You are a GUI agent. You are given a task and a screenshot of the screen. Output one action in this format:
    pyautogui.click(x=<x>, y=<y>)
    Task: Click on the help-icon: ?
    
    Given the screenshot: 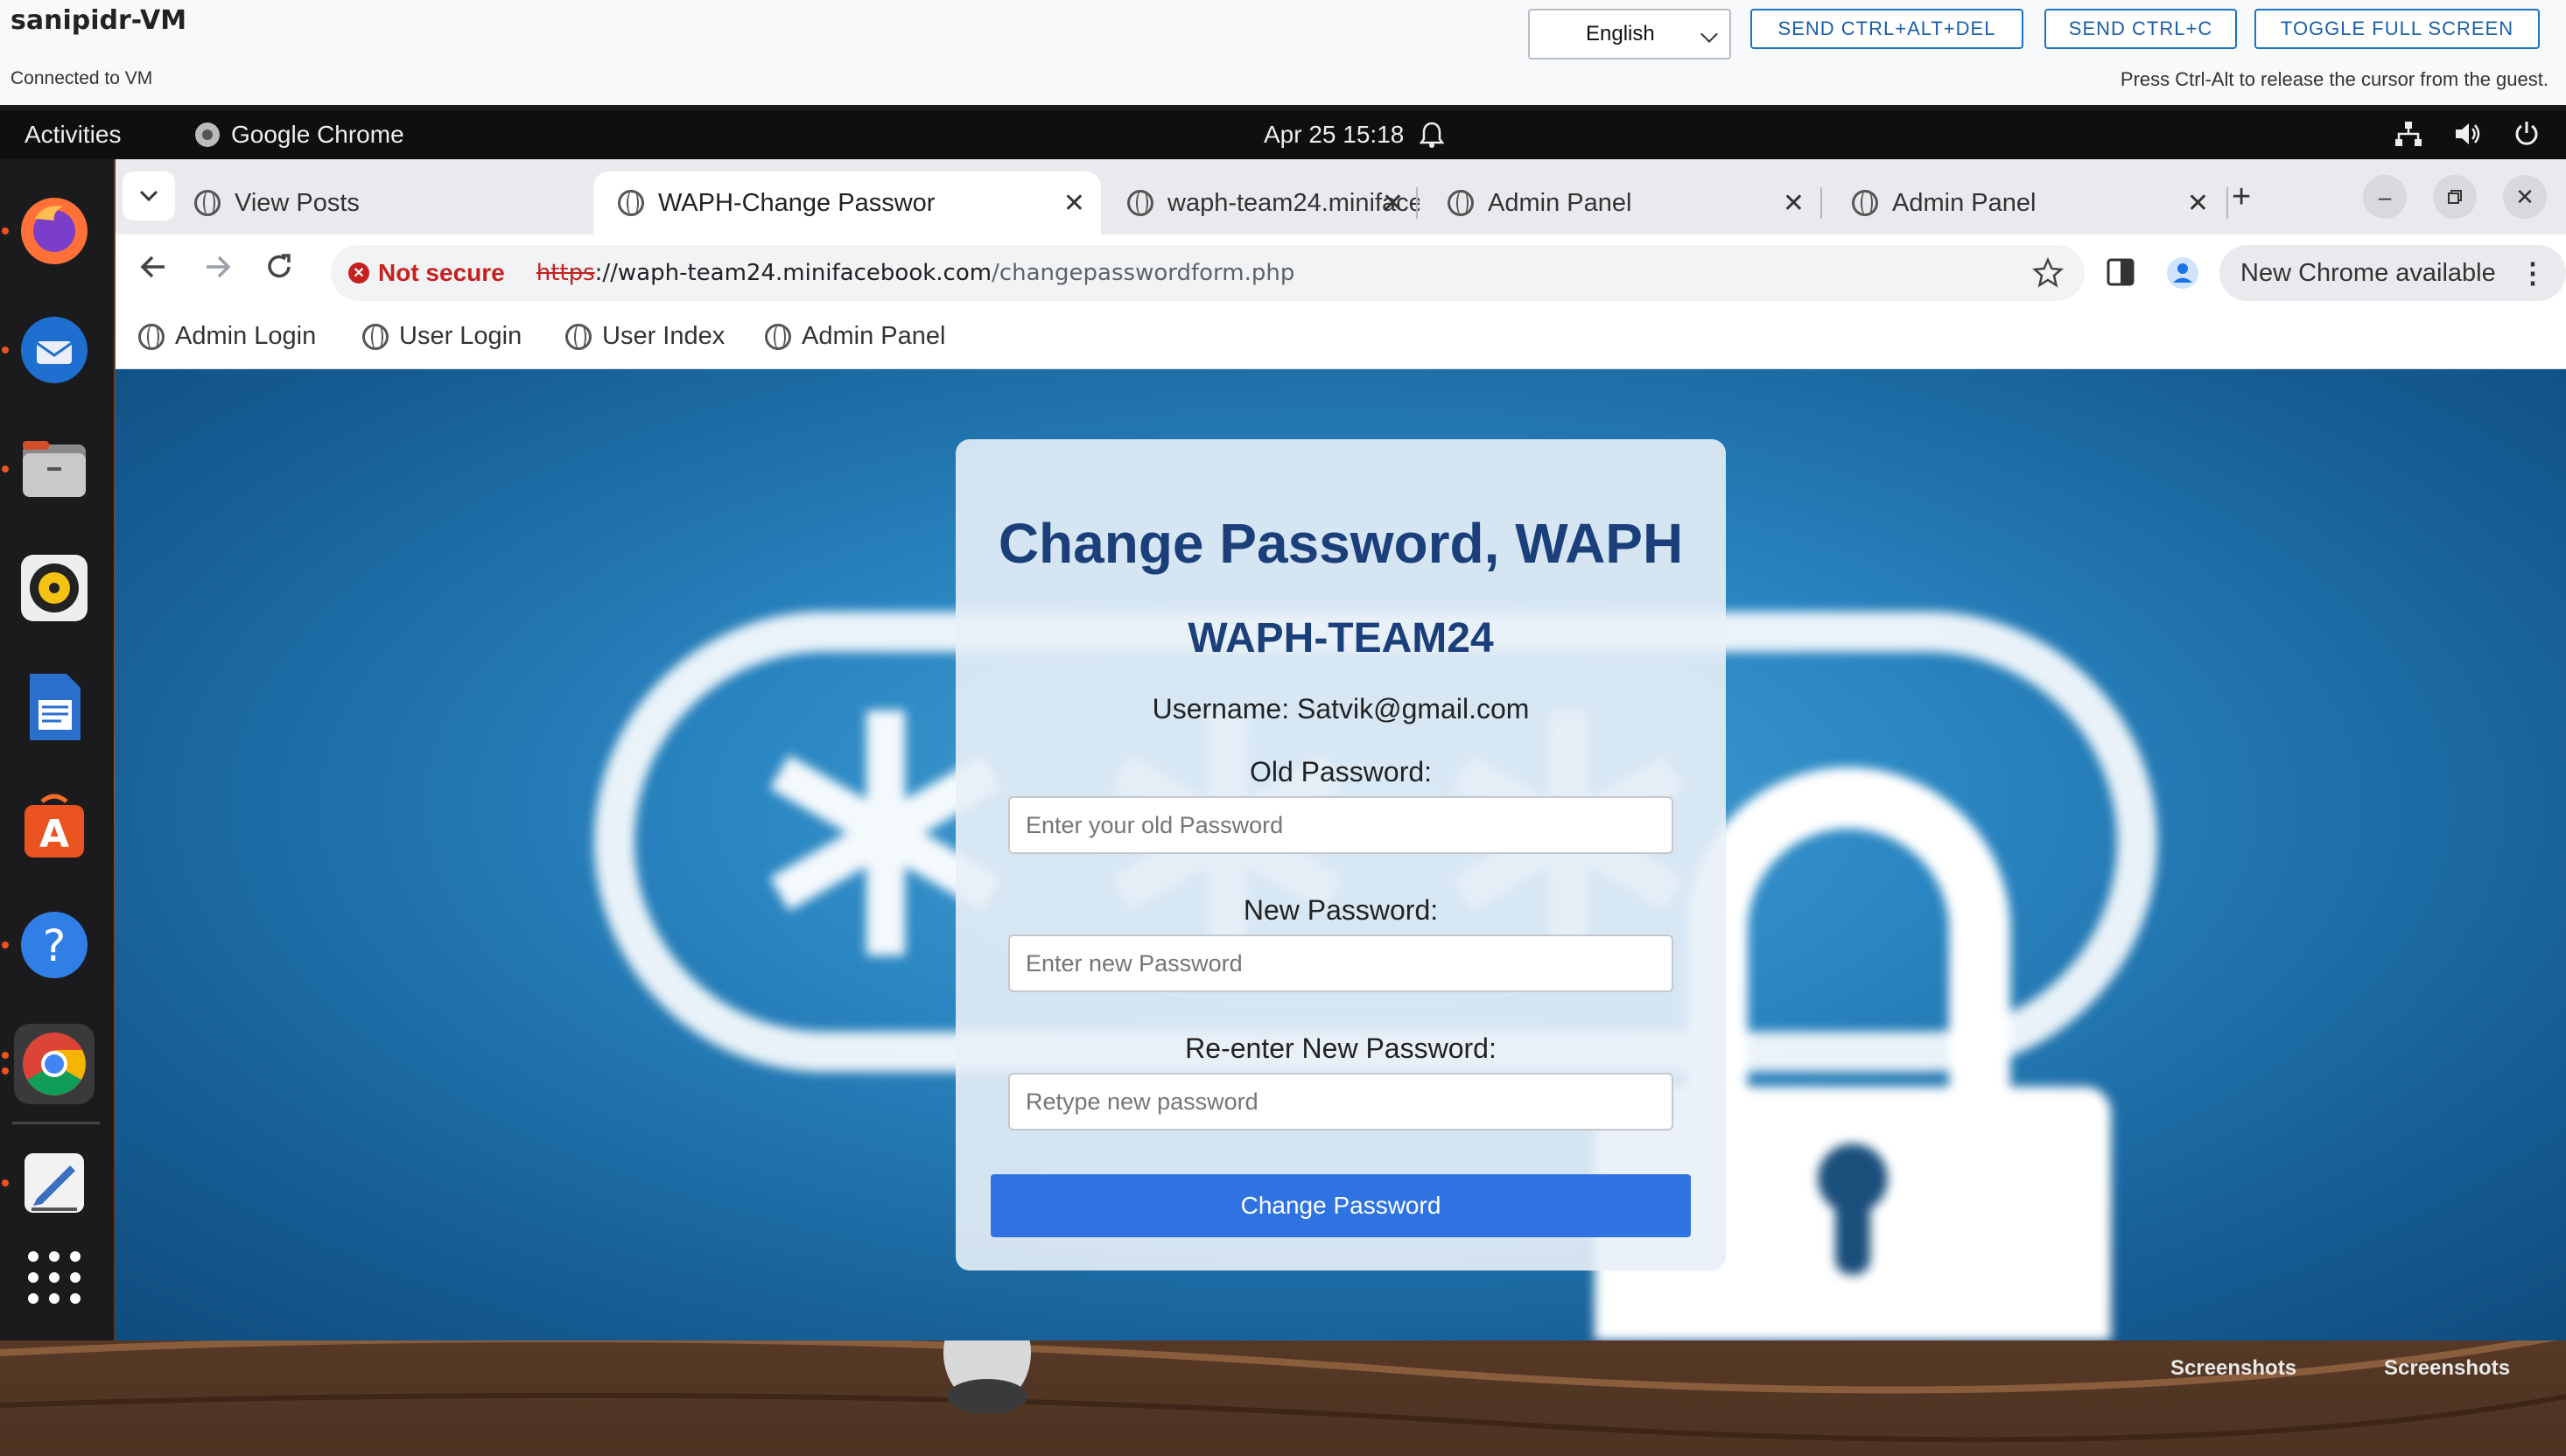 What is the action you would take?
    pyautogui.click(x=54, y=945)
    